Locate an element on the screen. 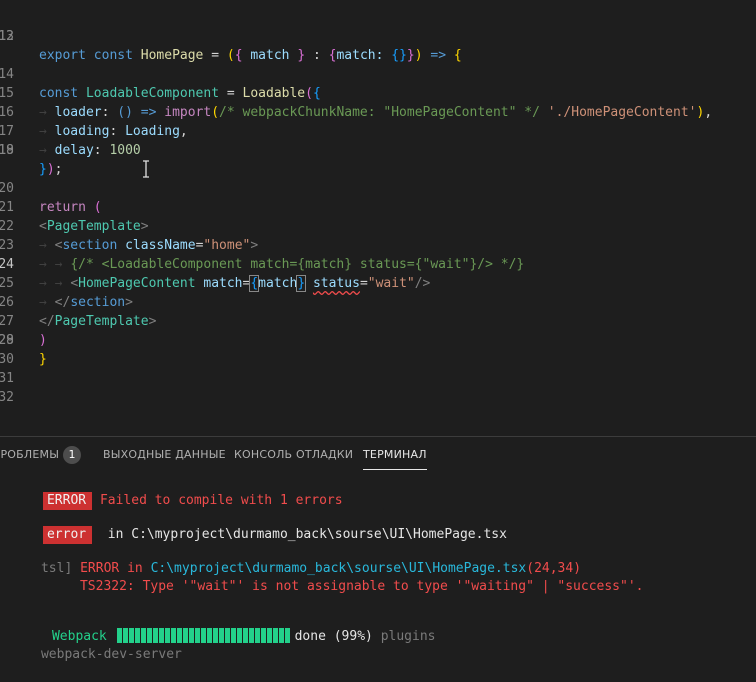 This screenshot has width=756, height=682. code-line: 20 return ( is located at coordinates (378, 187).